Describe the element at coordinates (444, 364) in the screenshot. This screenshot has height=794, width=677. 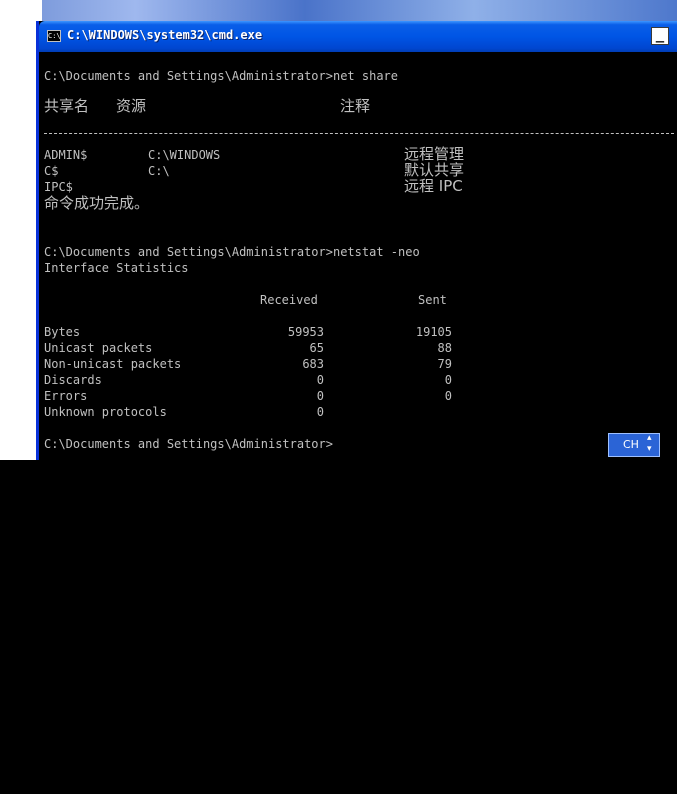
I see `stat-sent: 79` at that location.